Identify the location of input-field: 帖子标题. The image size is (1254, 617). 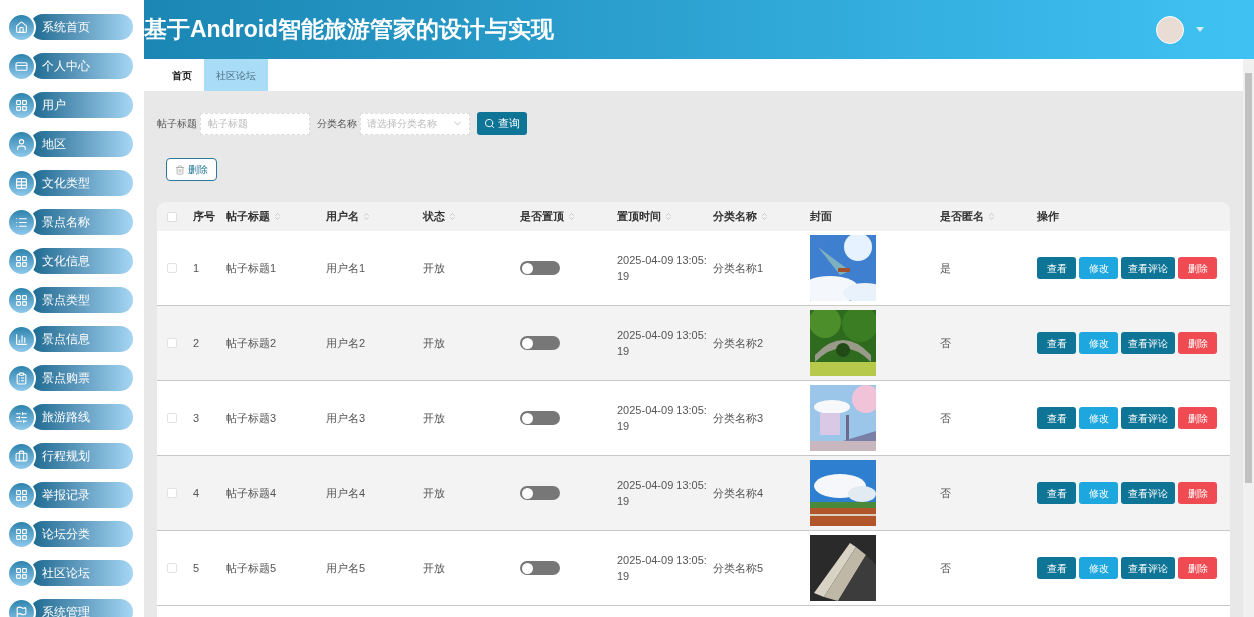
(255, 123).